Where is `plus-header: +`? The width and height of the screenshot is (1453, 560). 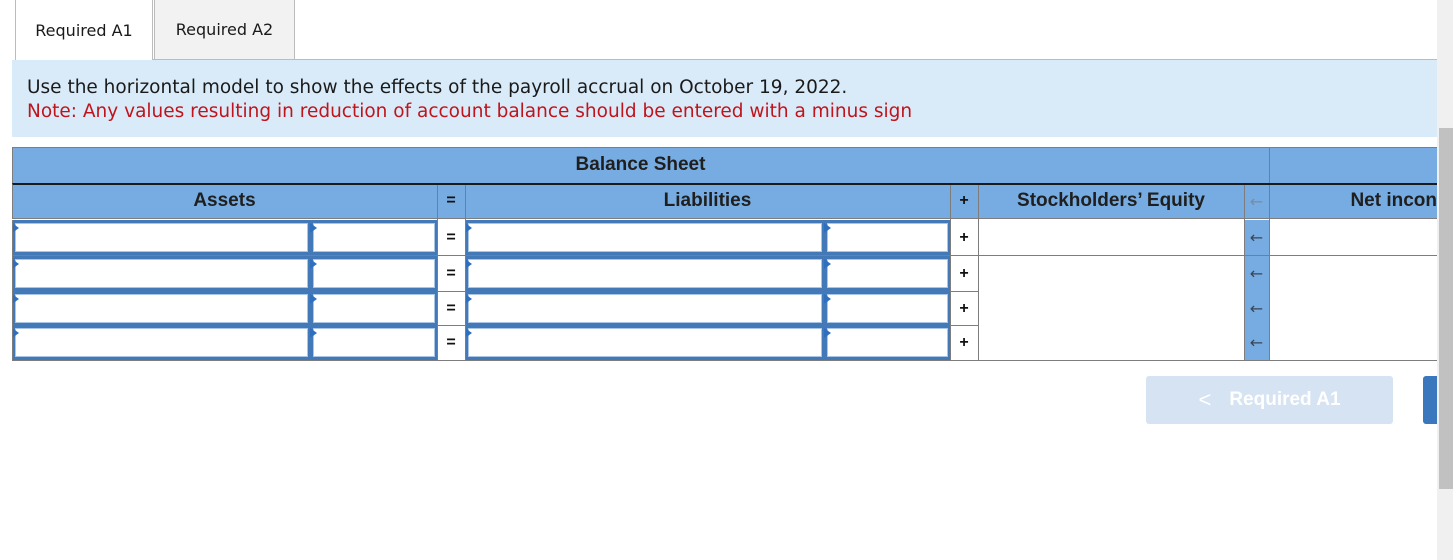 plus-header: + is located at coordinates (964, 200).